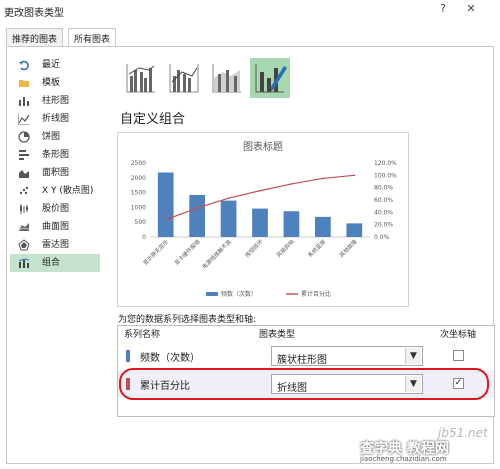  I want to click on column-chart-icon, so click(24, 101).